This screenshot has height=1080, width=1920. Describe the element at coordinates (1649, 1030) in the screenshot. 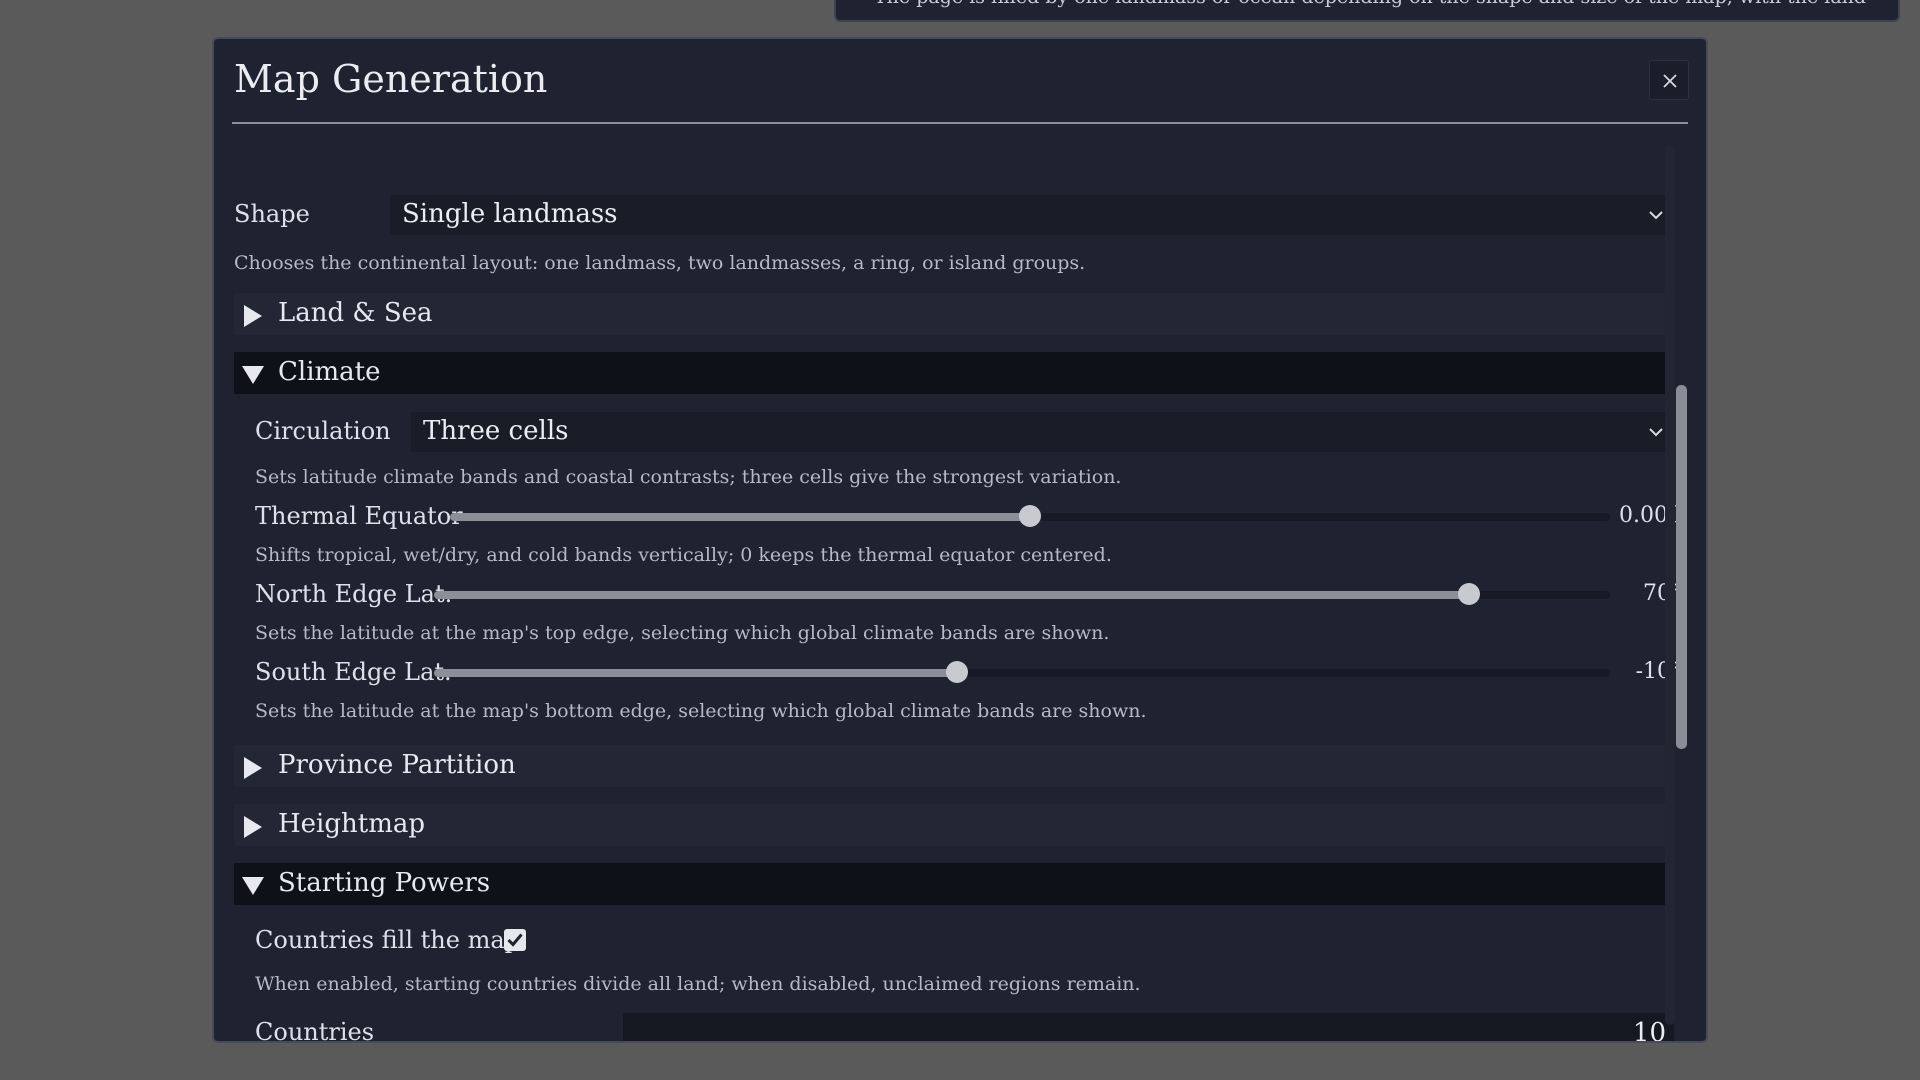

I see `countries-value: 10` at that location.